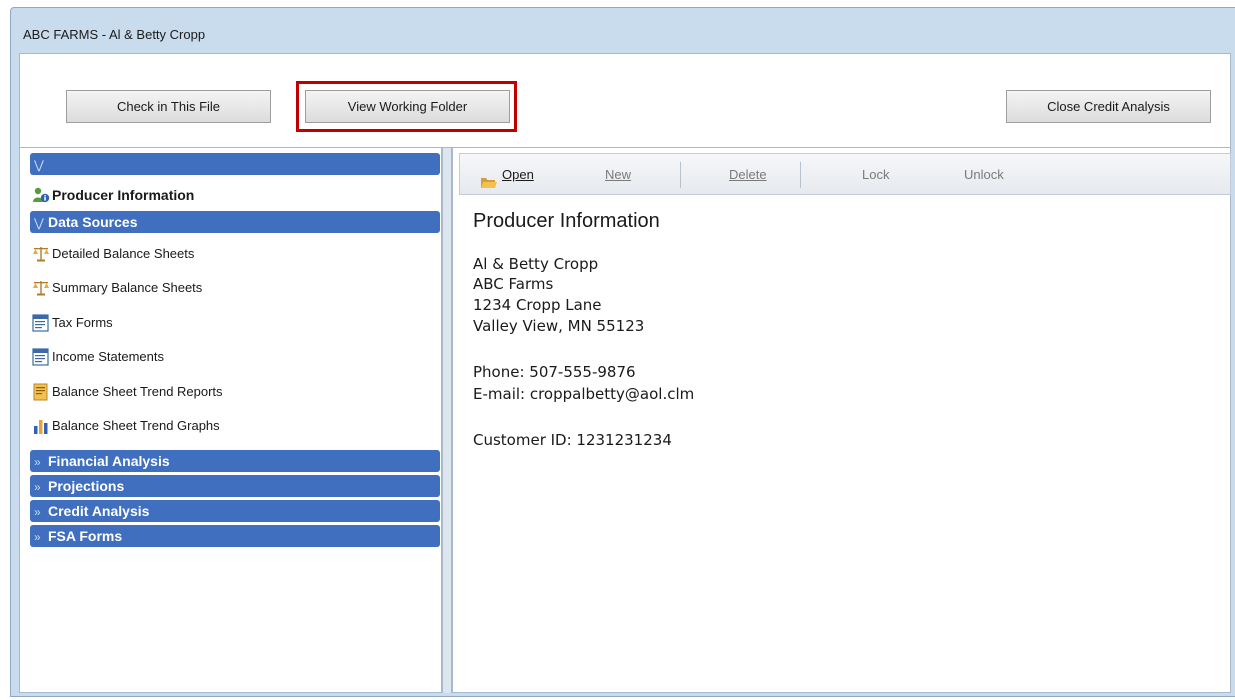 The width and height of the screenshot is (1235, 700). I want to click on nav-item-detailed-balance-sheets: Detailed Balance Sheets, so click(113, 254).